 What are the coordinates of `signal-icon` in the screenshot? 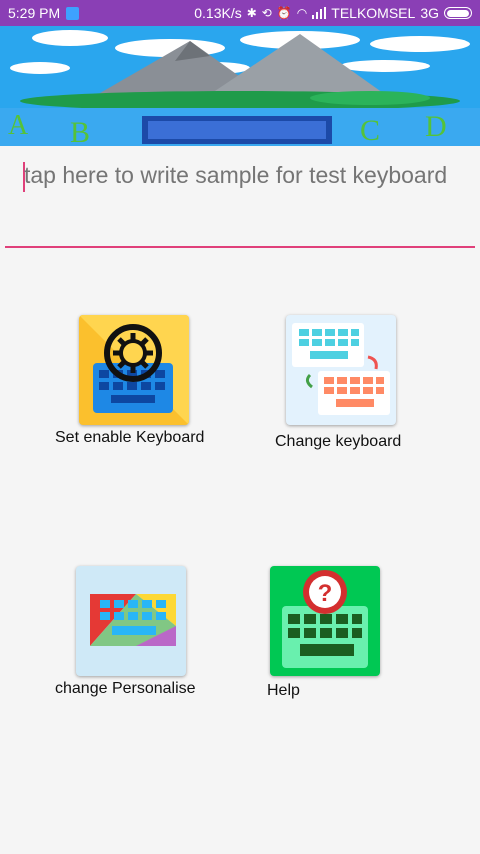 It's located at (319, 13).